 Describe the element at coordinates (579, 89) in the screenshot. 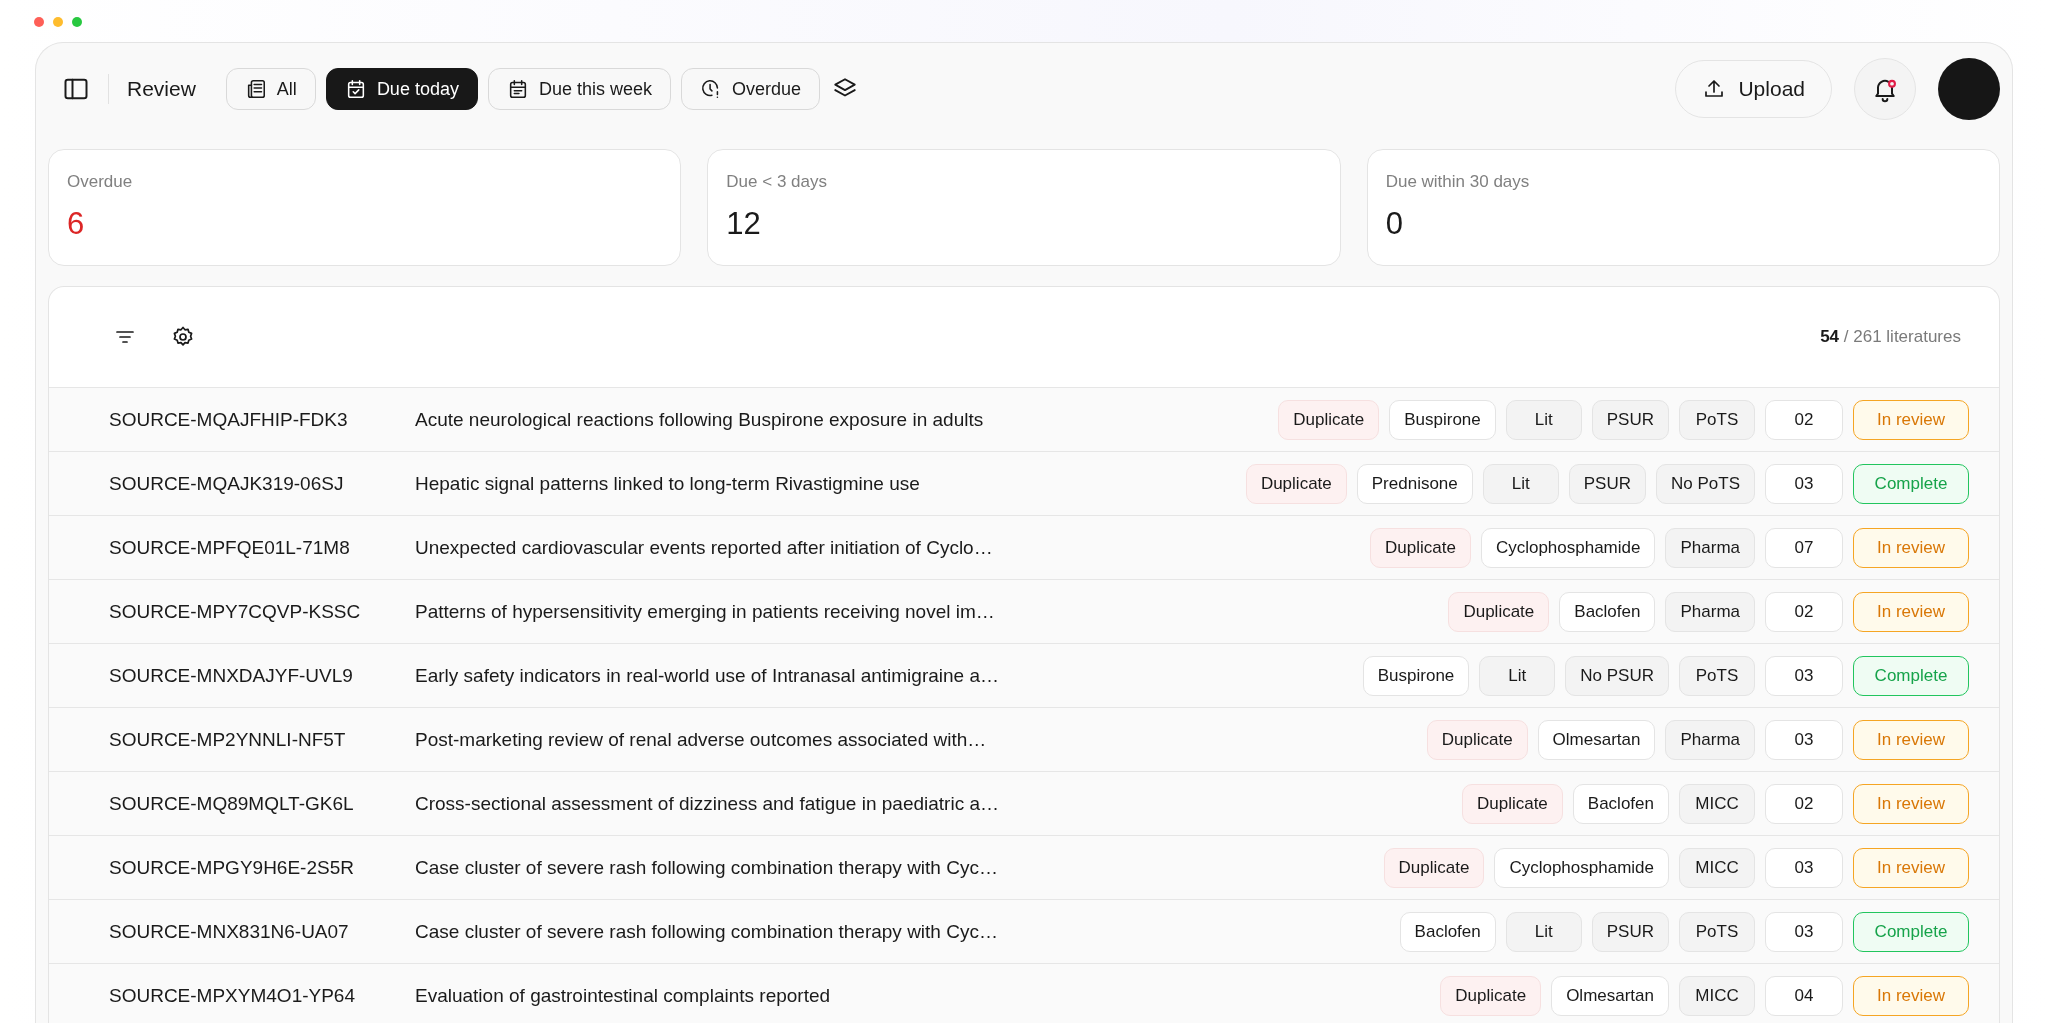

I see `filter-tab: Due this week` at that location.